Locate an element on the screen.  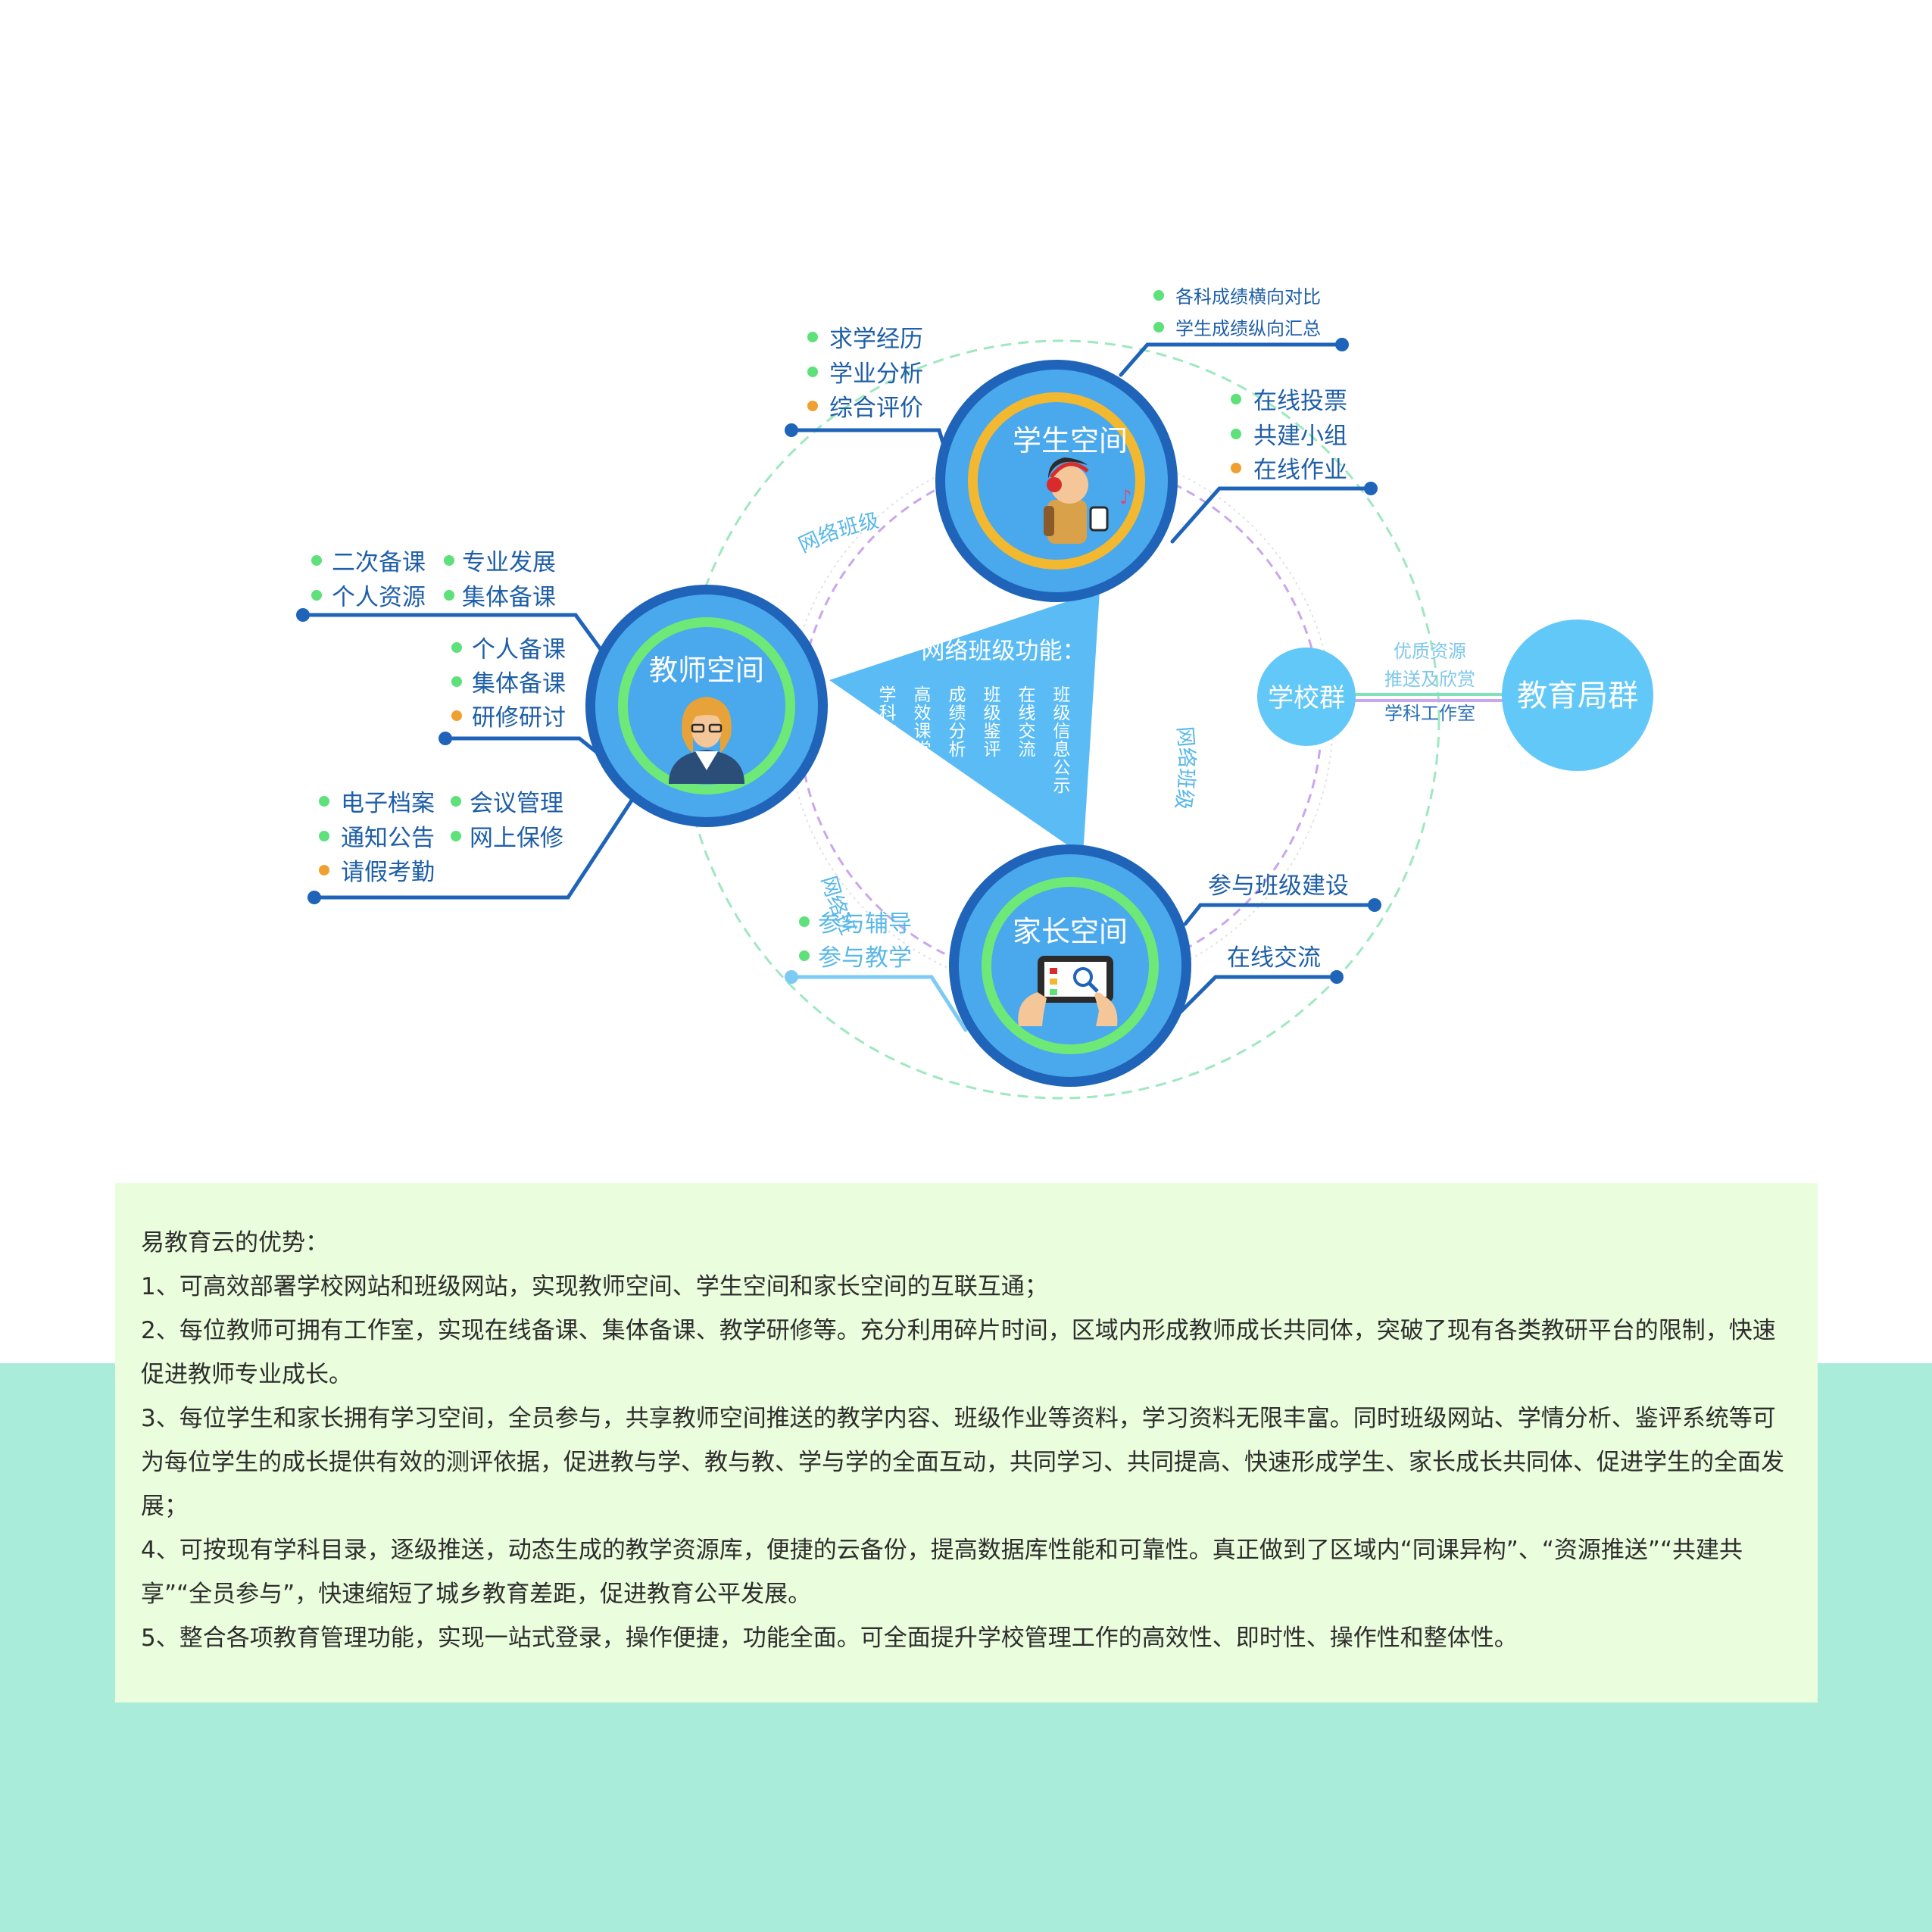
teacher-group2-list: 个人备课 集体备课 研修研讨 is located at coordinates (508, 684).